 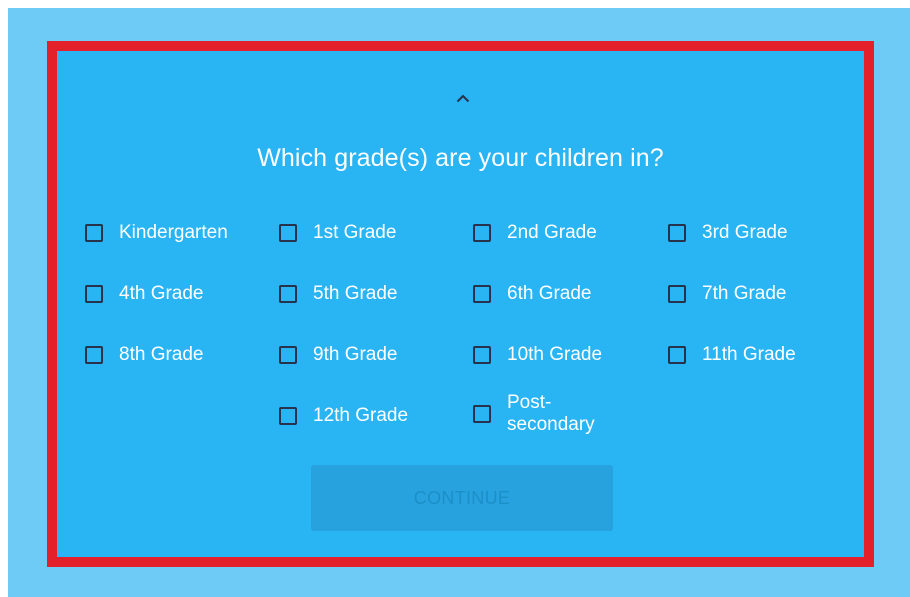 I want to click on option-label: Kindergarten, so click(x=173, y=232).